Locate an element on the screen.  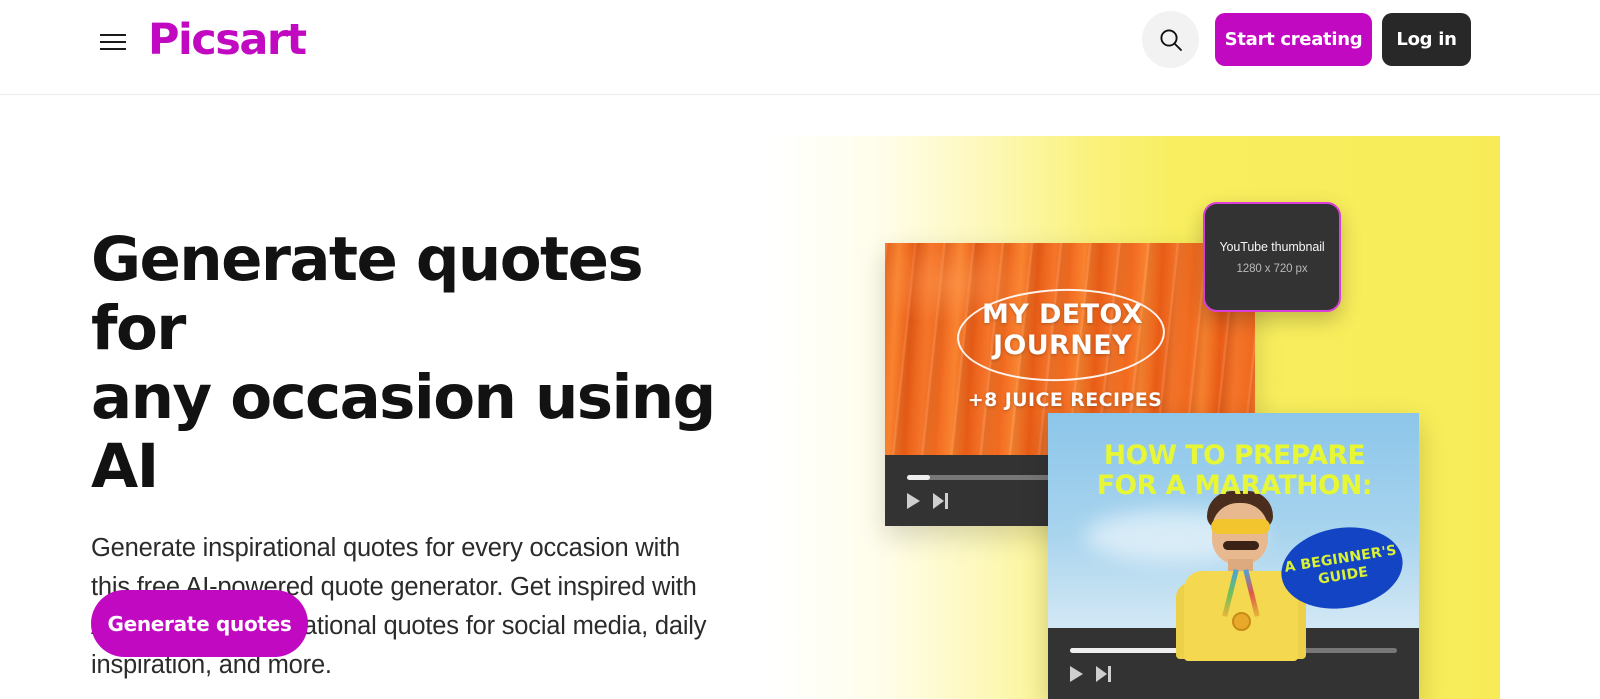
tooltip-dimensions: 1280 x 720 px is located at coordinates (1272, 268).